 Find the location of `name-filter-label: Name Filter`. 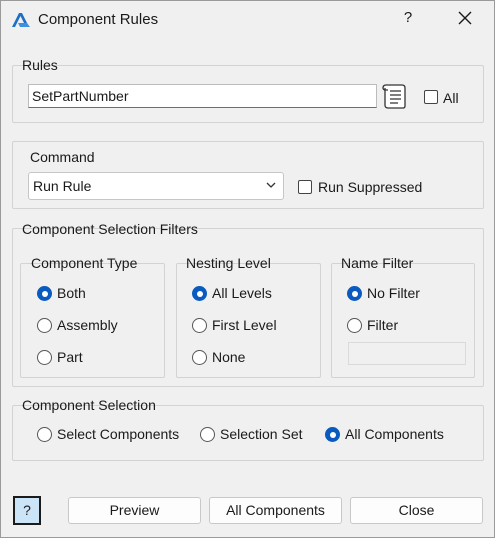

name-filter-label: Name Filter is located at coordinates (377, 263).